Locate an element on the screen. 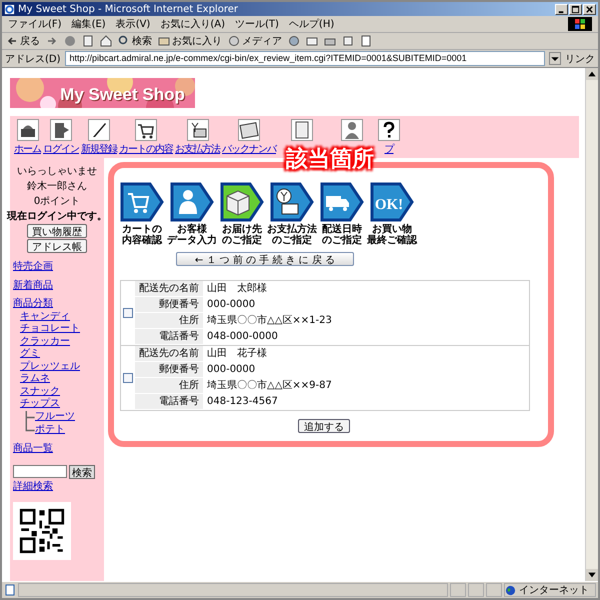 This screenshot has width=600, height=600. minimize-button is located at coordinates (561, 9).